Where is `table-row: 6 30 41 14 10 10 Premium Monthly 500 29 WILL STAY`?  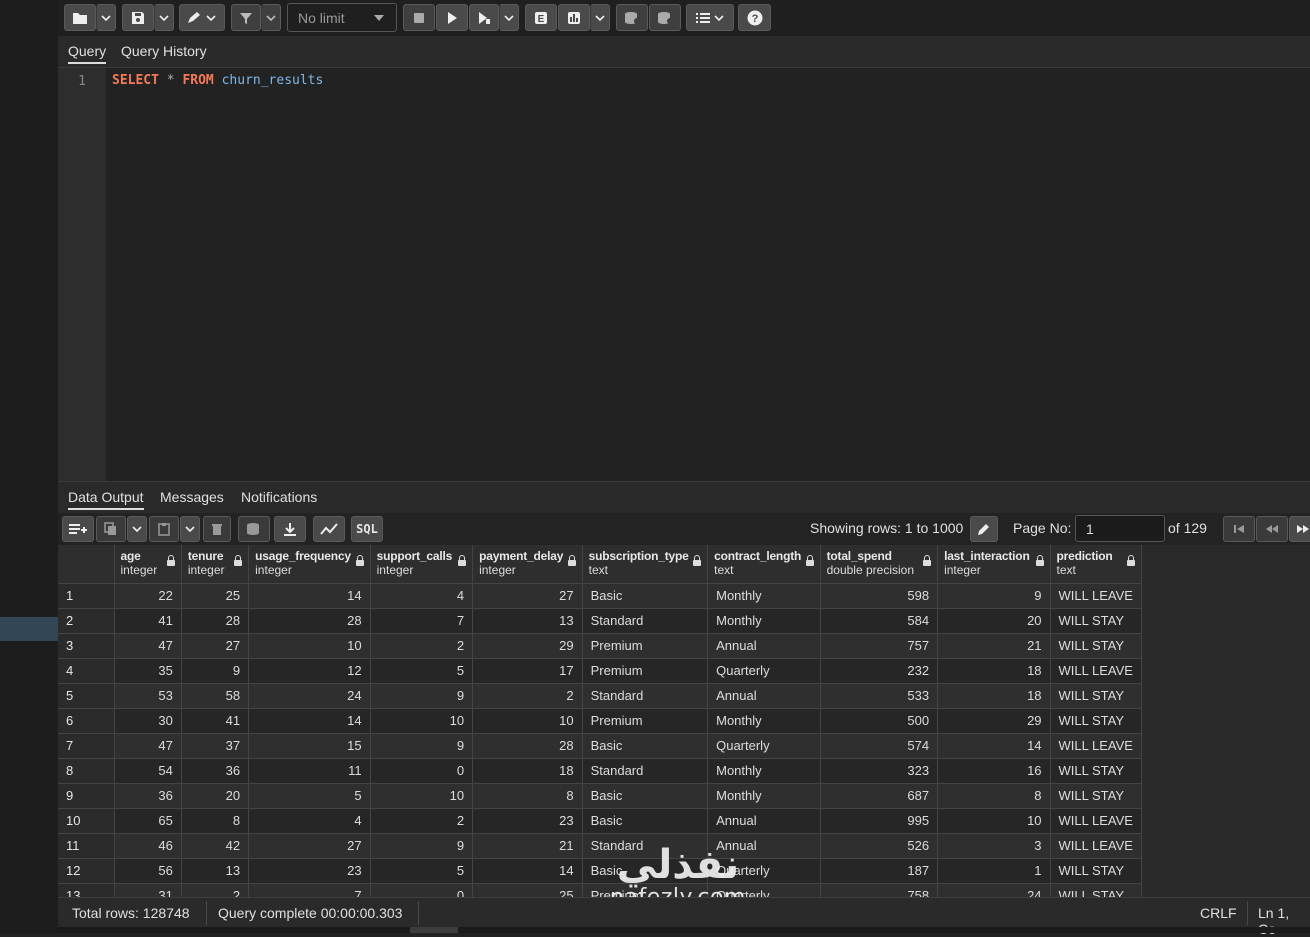 table-row: 6 30 41 14 10 10 Premium Monthly 500 29 WILL STAY is located at coordinates (600, 721).